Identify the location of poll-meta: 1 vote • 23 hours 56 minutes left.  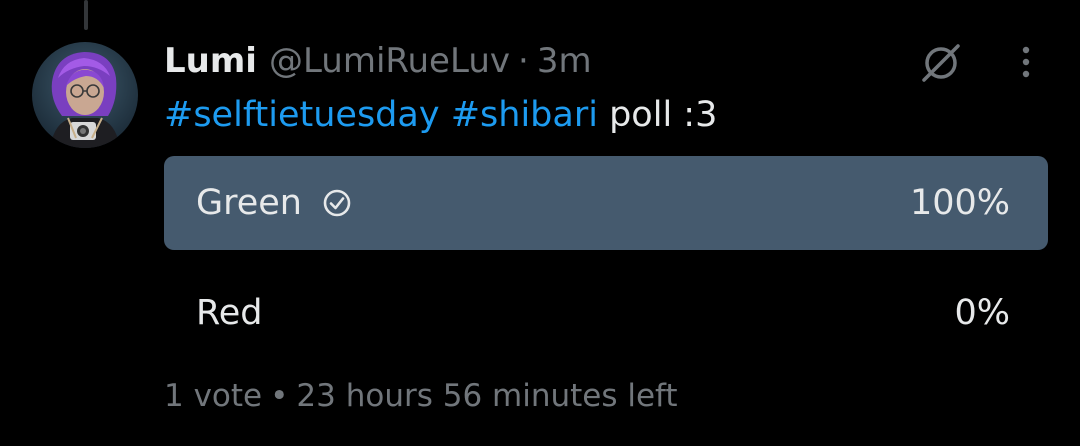
(421, 396).